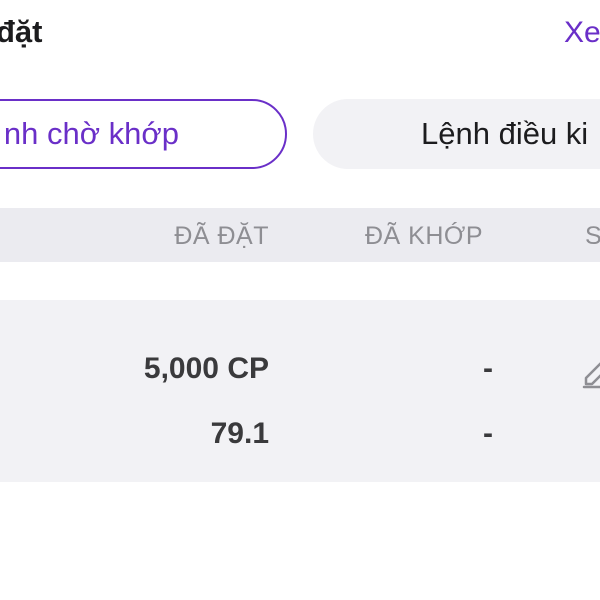 The width and height of the screenshot is (600, 600). I want to click on placed-price: 79.1, so click(239, 433).